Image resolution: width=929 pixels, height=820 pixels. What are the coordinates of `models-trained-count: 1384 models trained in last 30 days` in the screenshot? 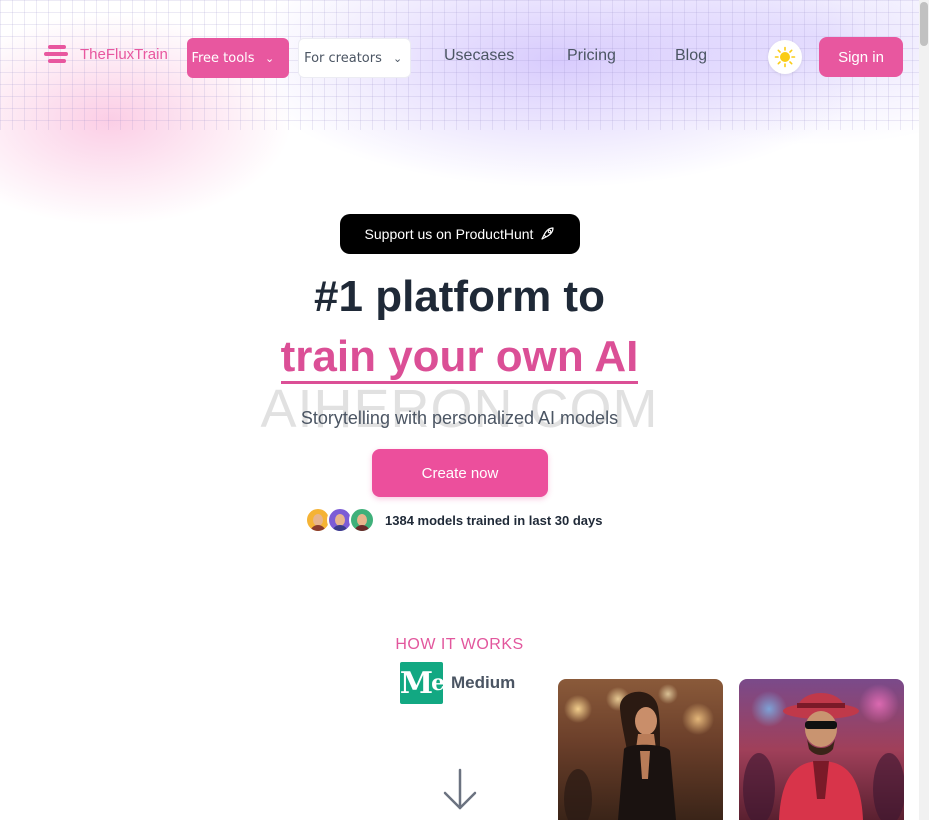 It's located at (494, 520).